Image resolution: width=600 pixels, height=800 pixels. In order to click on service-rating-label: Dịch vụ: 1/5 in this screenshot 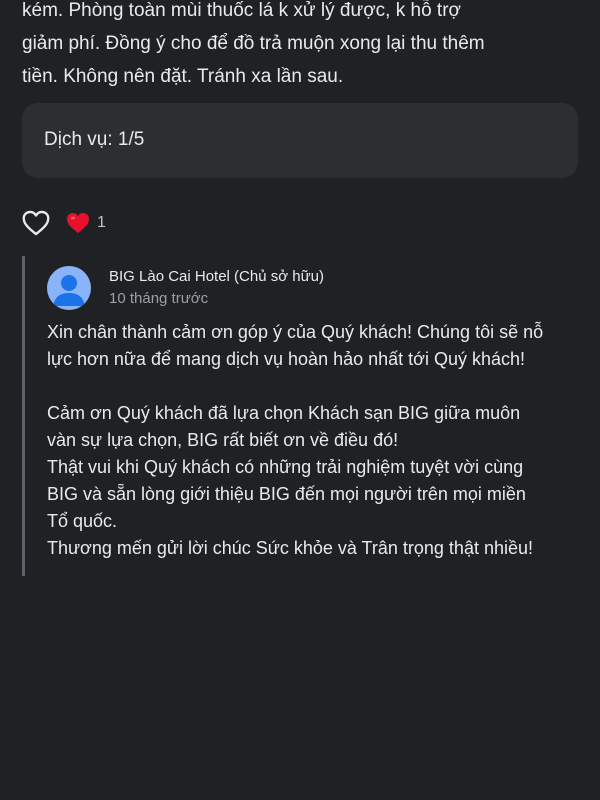, I will do `click(94, 139)`.